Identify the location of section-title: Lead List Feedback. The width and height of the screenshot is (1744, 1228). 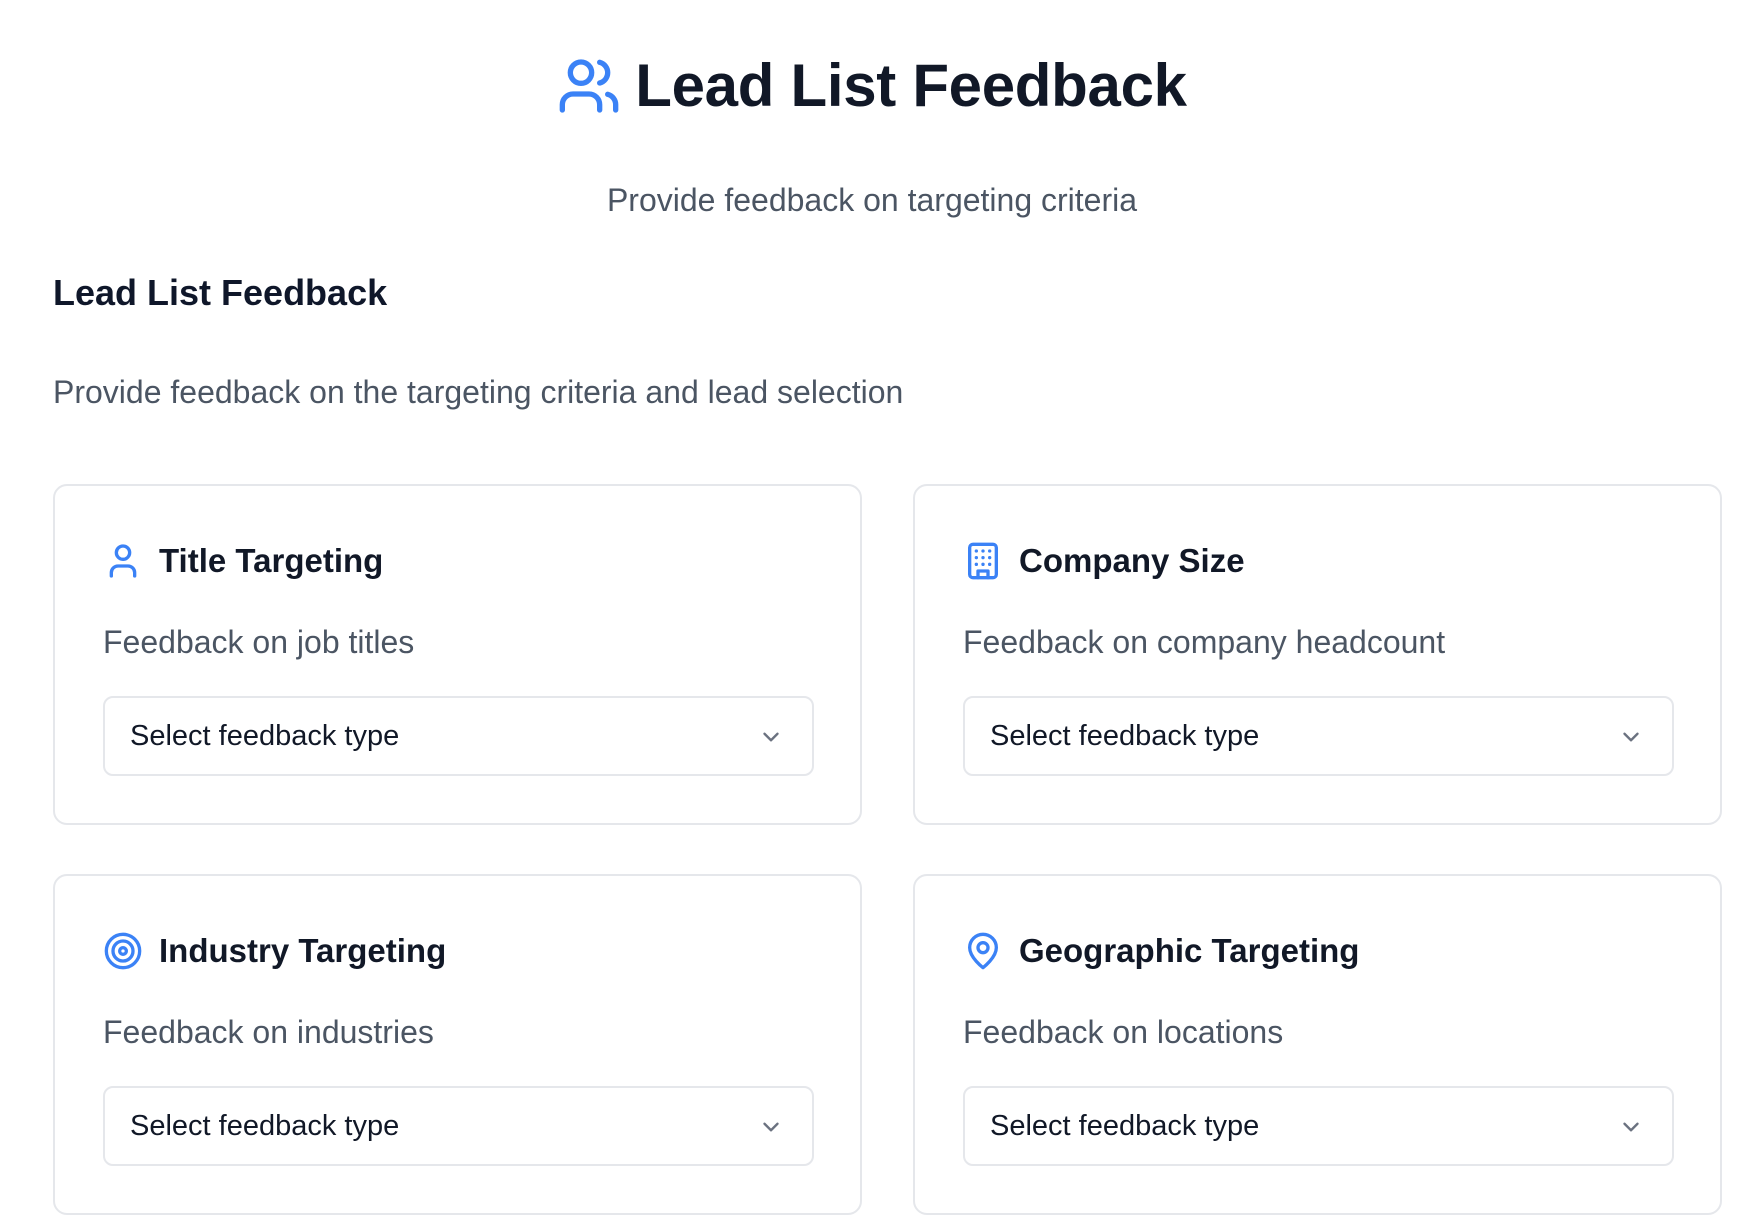
(220, 292).